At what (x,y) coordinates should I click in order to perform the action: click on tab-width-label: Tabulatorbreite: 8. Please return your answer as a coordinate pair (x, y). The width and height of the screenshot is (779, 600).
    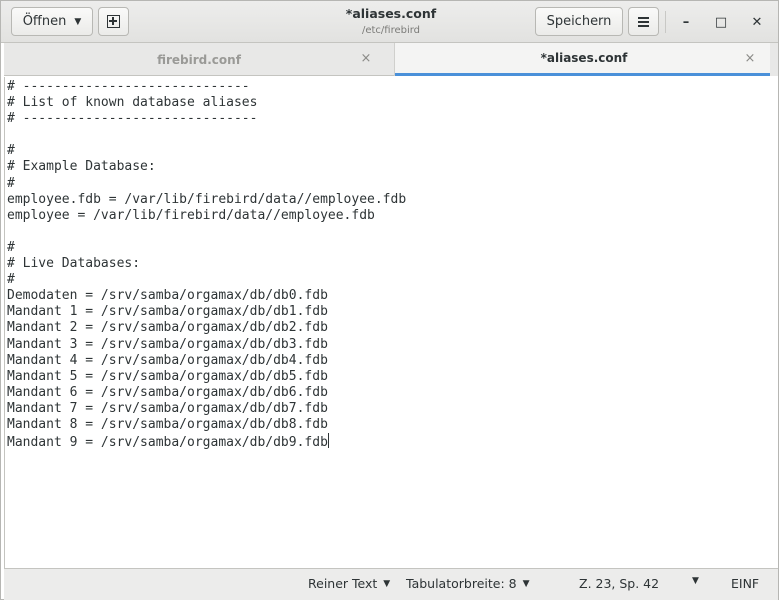
    Looking at the image, I should click on (461, 583).